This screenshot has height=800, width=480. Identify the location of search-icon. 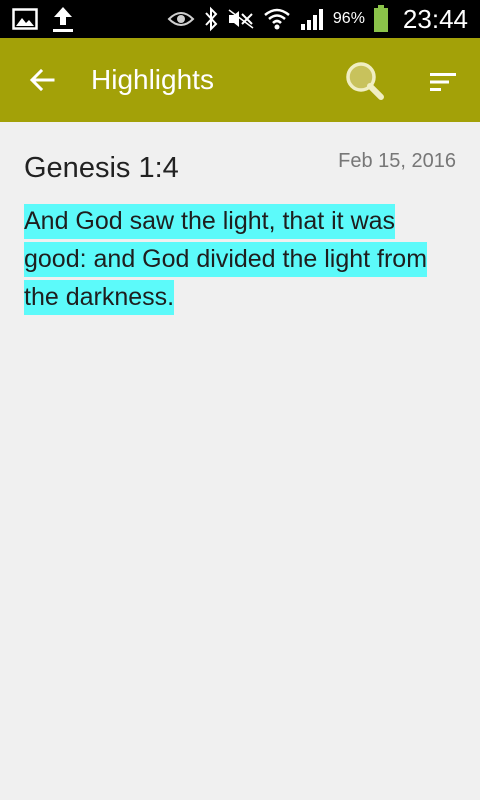
(365, 81).